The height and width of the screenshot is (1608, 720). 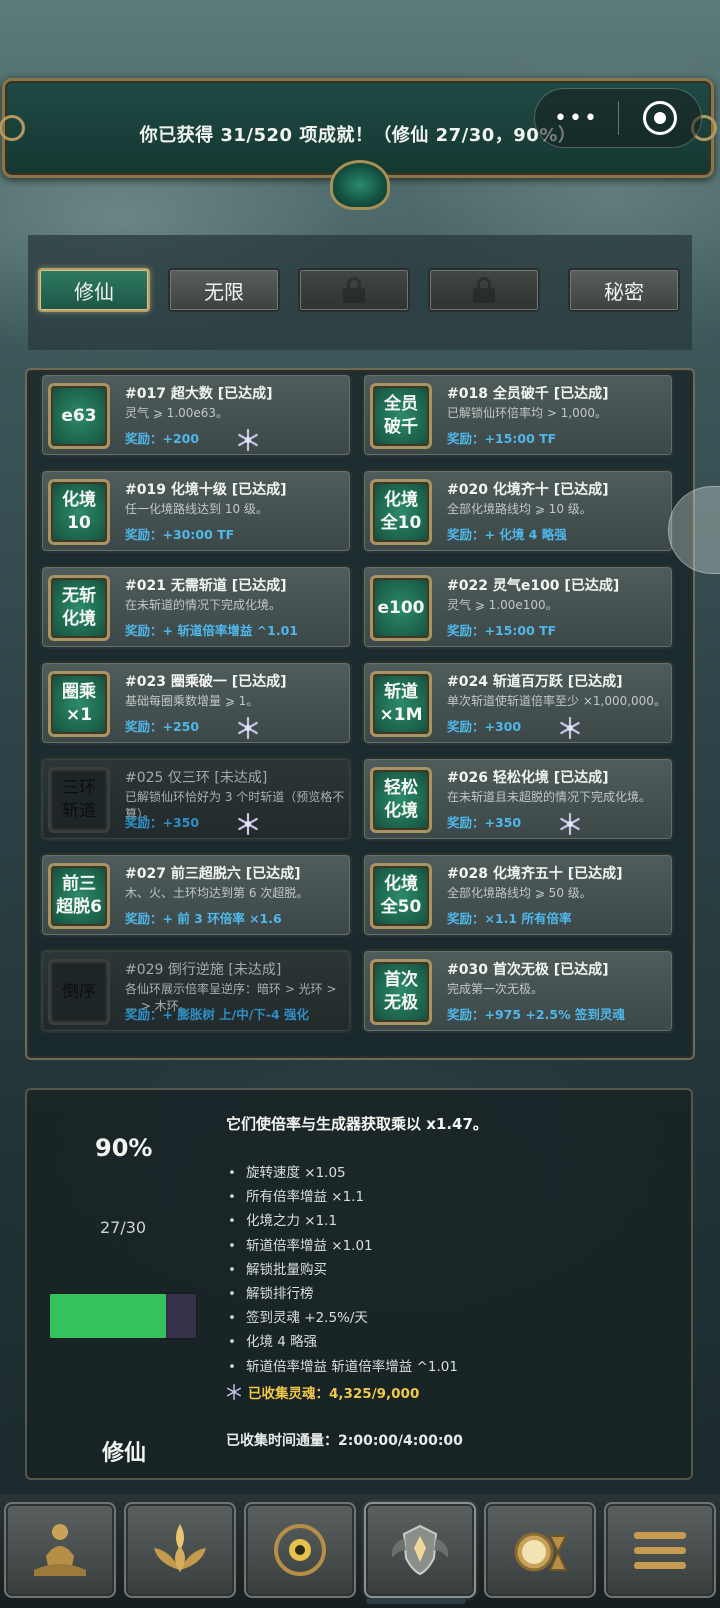 I want to click on miniapp-capsule: •••, so click(x=618, y=118).